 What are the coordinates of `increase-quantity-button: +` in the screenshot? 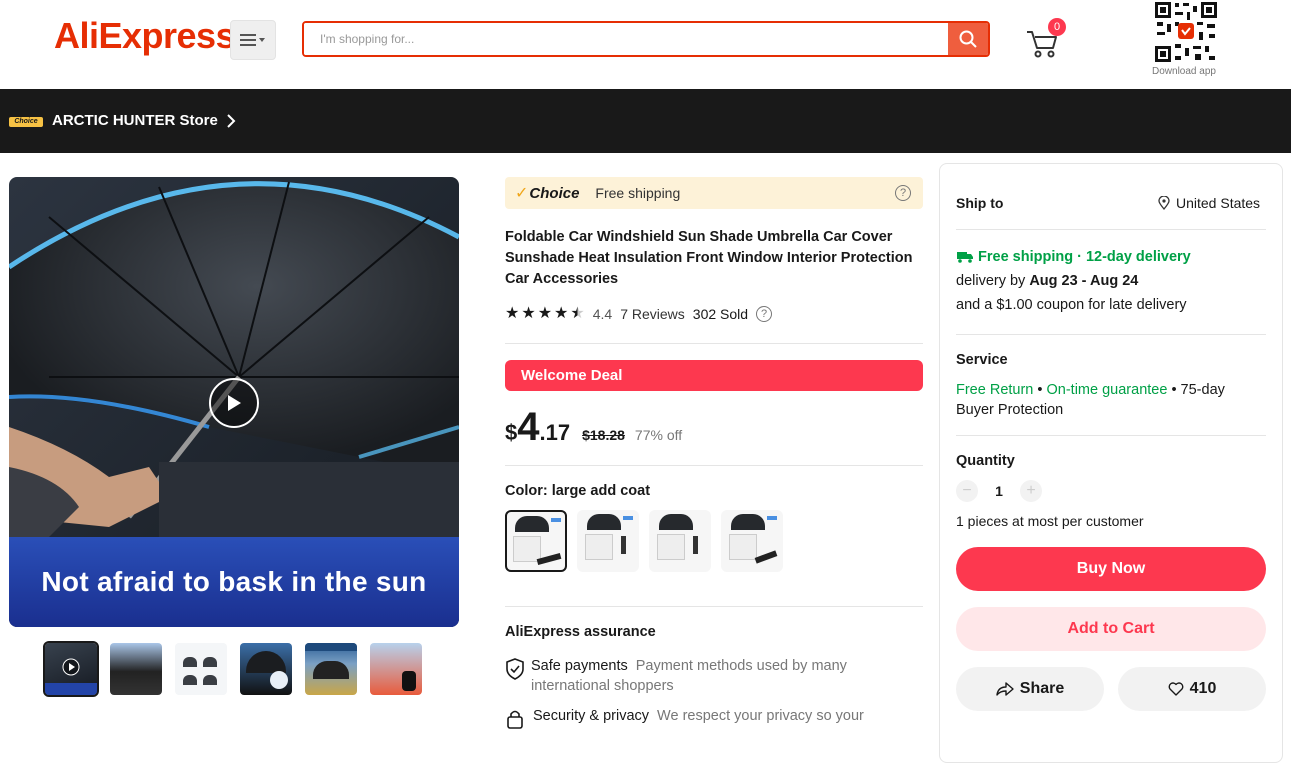 It's located at (1031, 491).